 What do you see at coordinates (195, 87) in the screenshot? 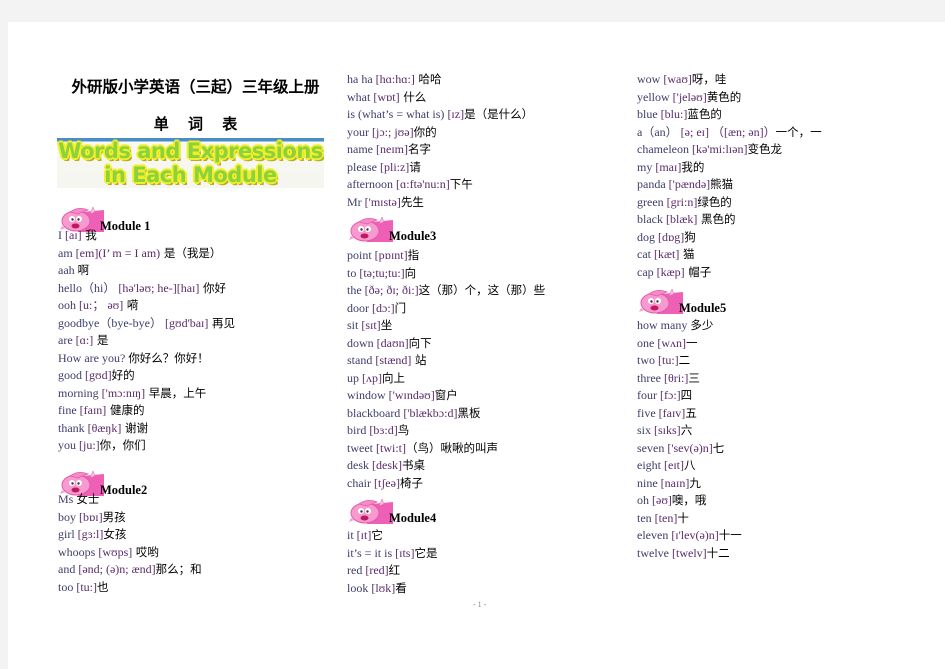
I see `document-title: 外研版小学英语（三起）三年级上册` at bounding box center [195, 87].